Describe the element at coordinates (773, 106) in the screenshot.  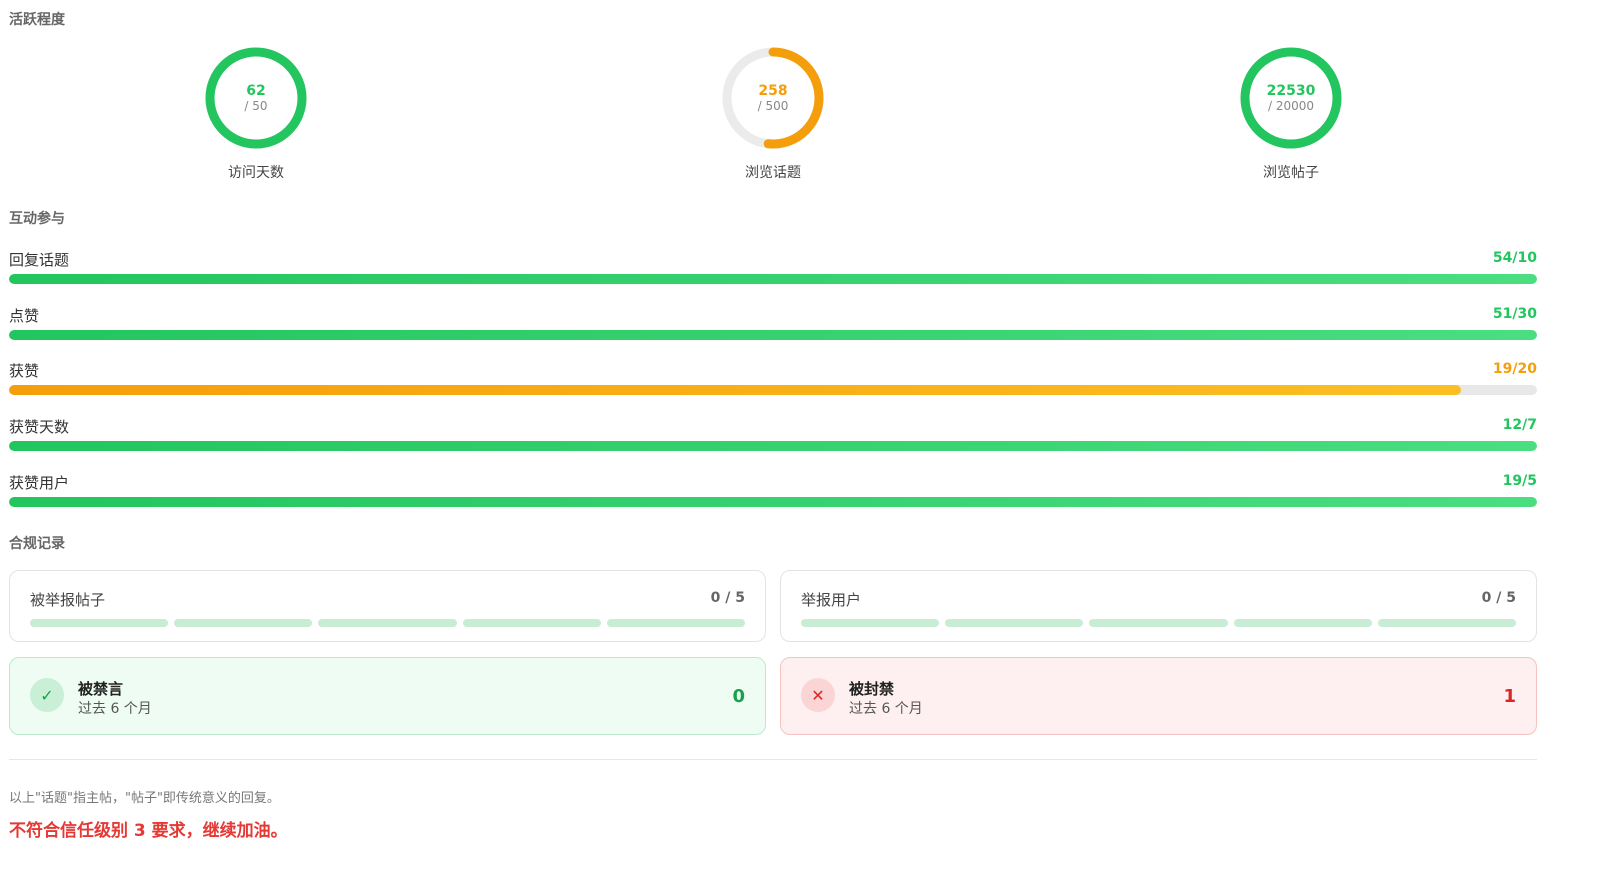
I see `ring-target: / 500` at that location.